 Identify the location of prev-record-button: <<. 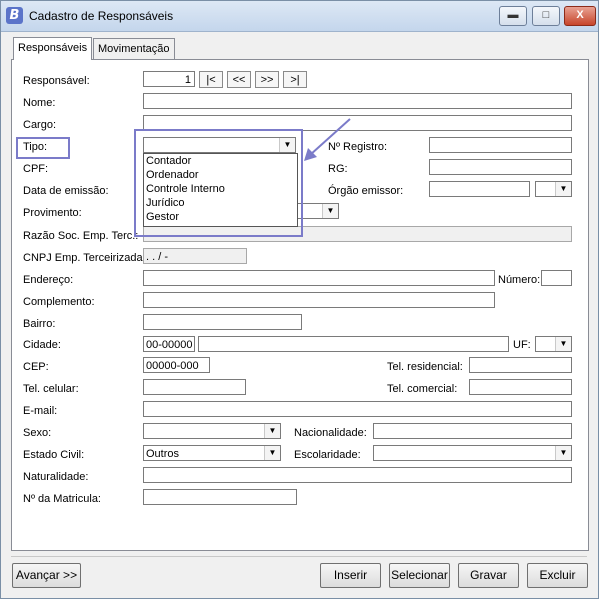
(239, 79).